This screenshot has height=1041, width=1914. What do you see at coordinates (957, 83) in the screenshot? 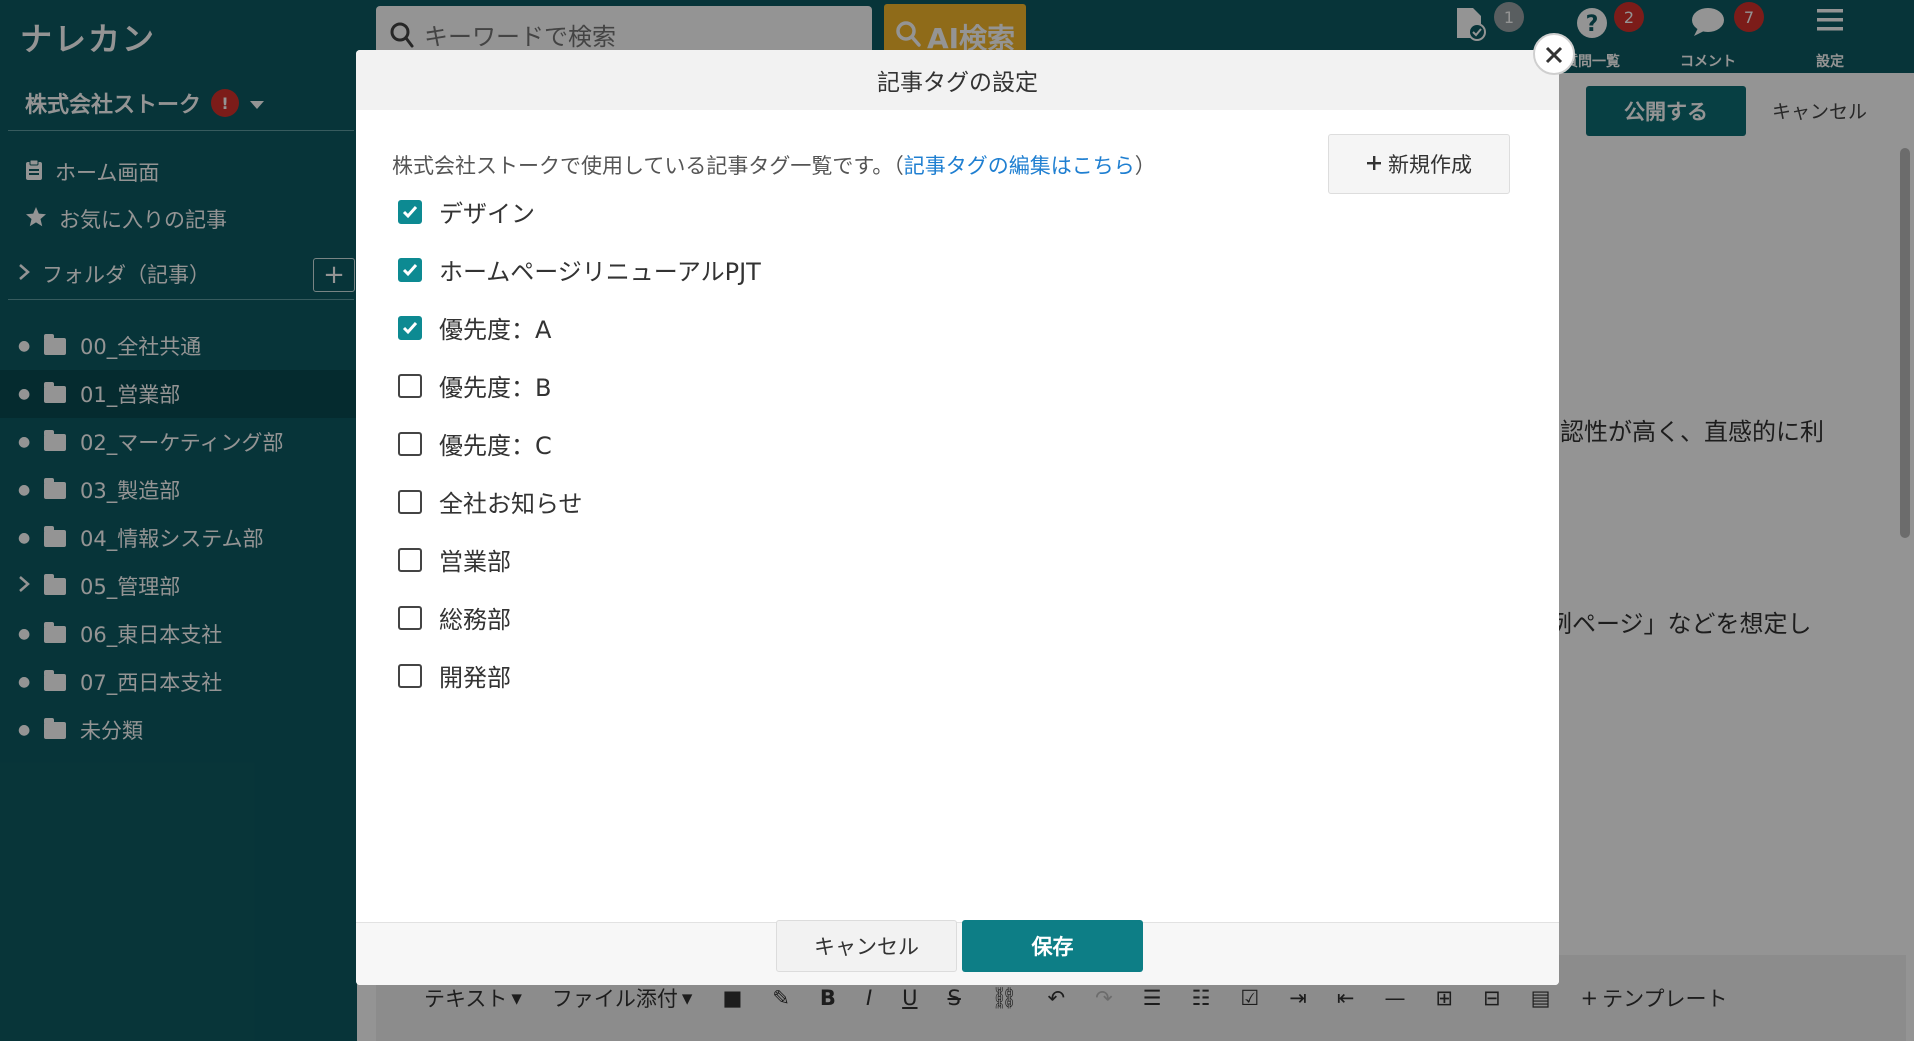
I see `modal-title: 記事タグの設定` at bounding box center [957, 83].